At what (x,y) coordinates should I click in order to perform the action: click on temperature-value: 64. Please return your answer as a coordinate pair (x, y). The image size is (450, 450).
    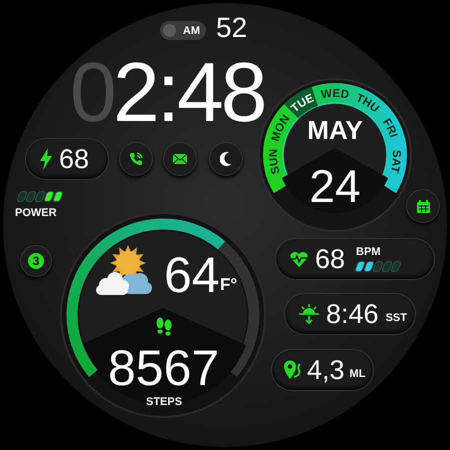
    Looking at the image, I should click on (192, 275).